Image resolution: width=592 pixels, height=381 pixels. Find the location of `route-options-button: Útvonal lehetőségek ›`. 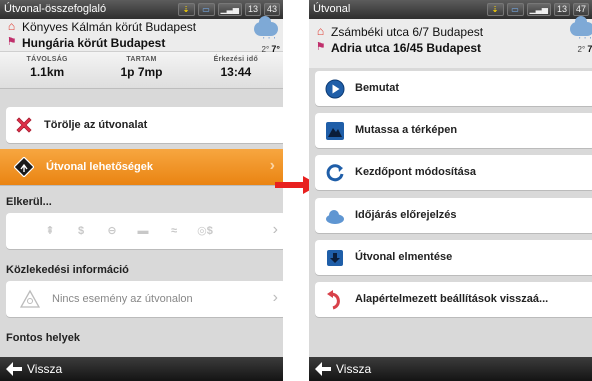

route-options-button: Útvonal lehetőségek › is located at coordinates (141, 167).